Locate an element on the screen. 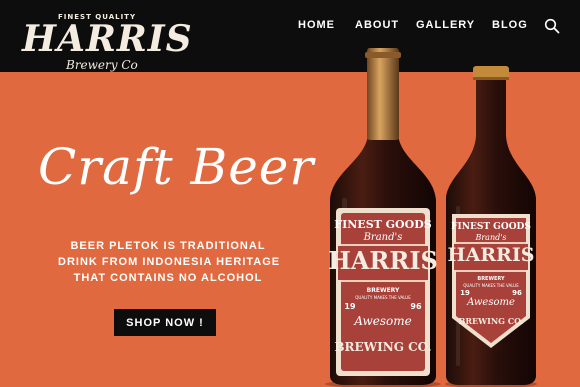 The image size is (580, 387). nav-gallery: GALLERY is located at coordinates (445, 26).